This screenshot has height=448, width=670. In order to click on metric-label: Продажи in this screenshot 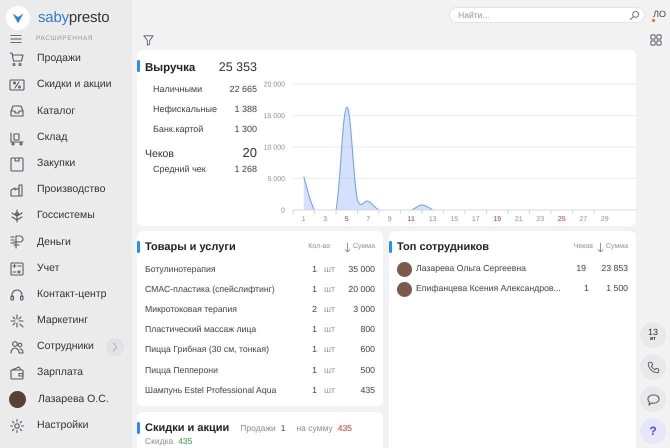, I will do `click(258, 428)`.